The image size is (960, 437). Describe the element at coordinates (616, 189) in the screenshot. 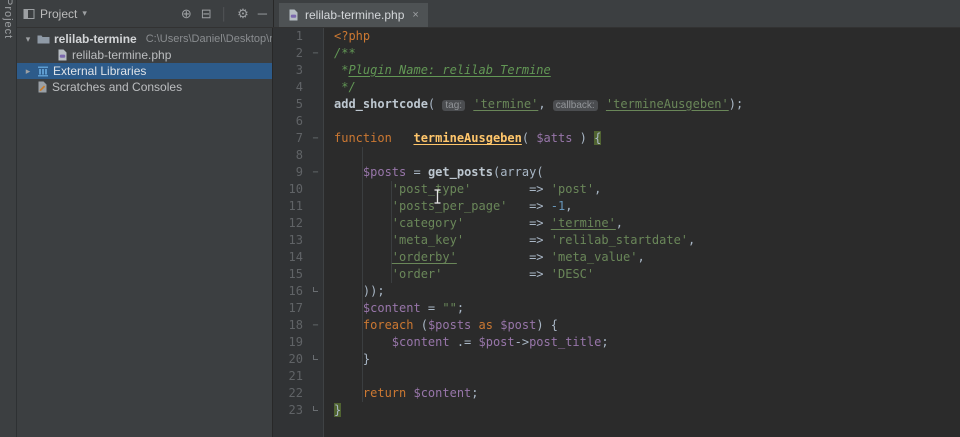

I see `code-line: 10 'post_type' => 'post',` at that location.